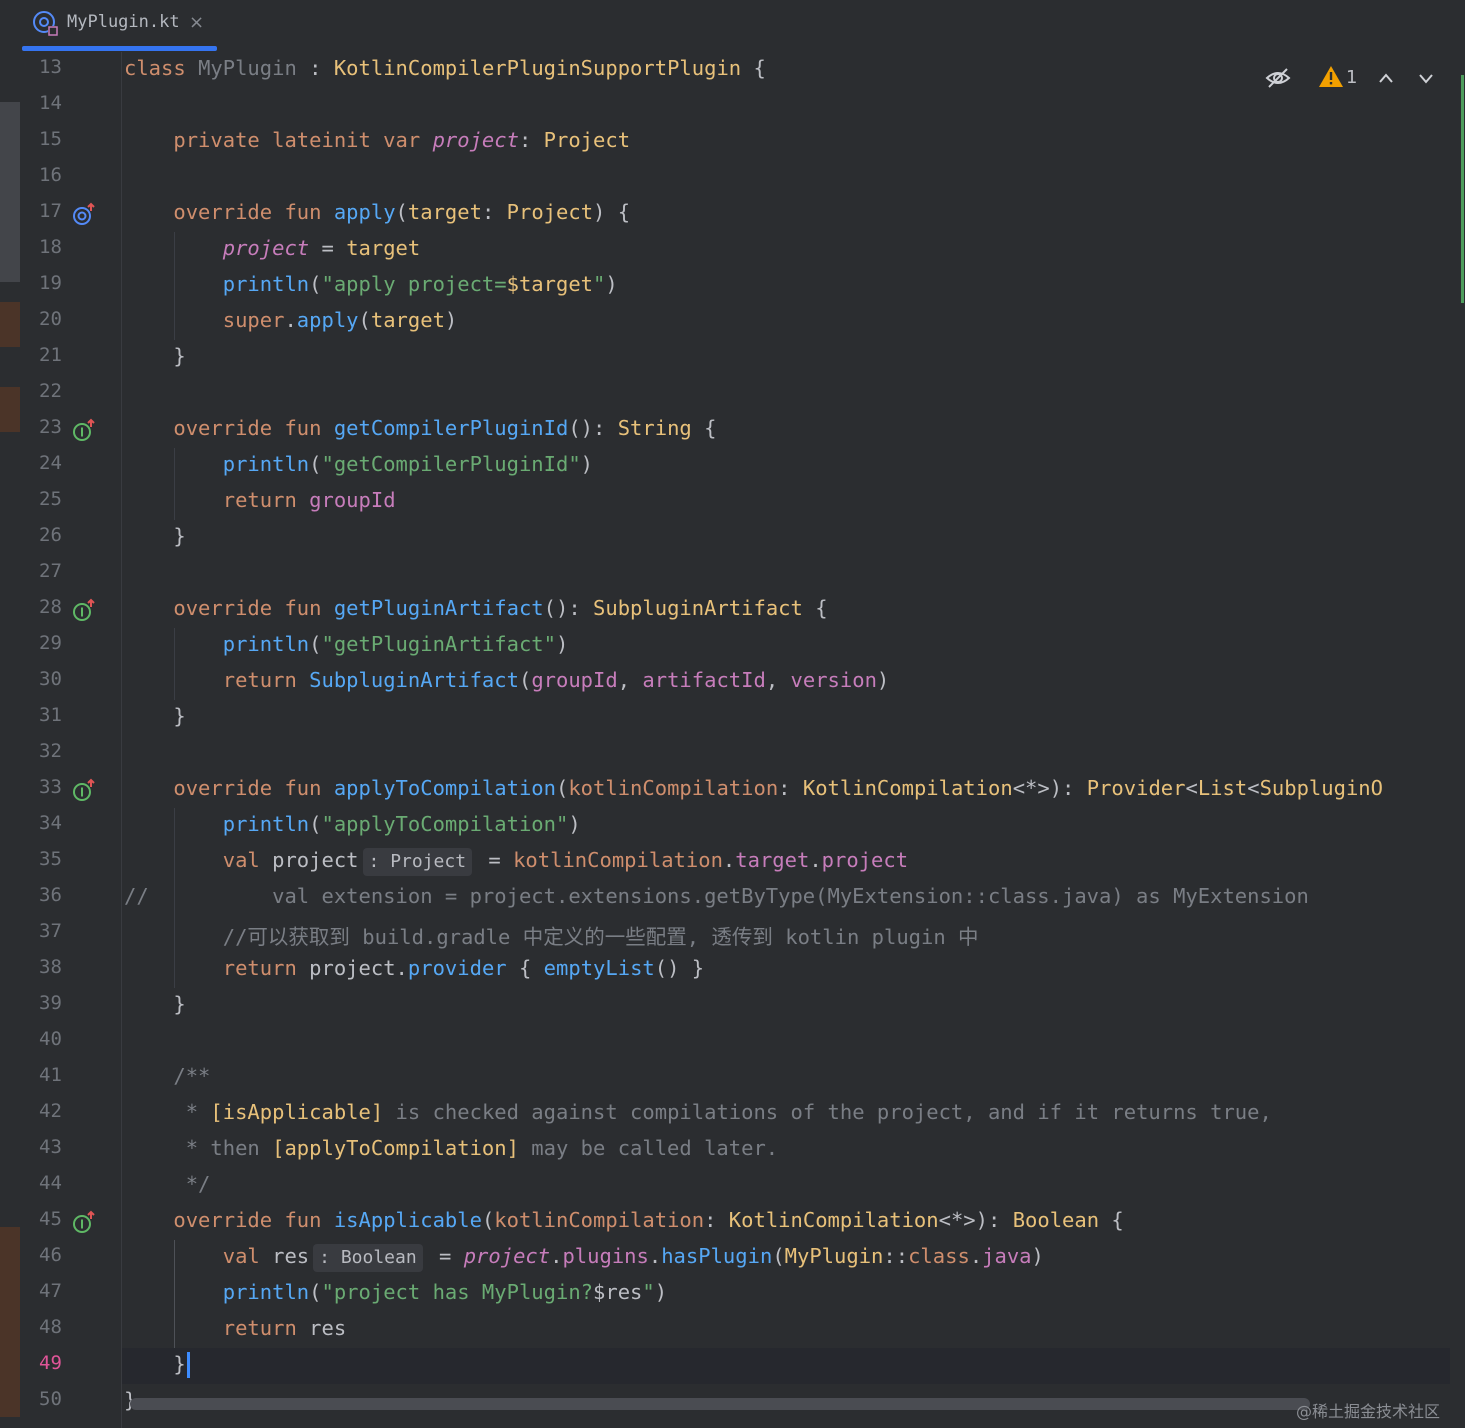  What do you see at coordinates (272, 248) in the screenshot?
I see `code-text: project = target` at bounding box center [272, 248].